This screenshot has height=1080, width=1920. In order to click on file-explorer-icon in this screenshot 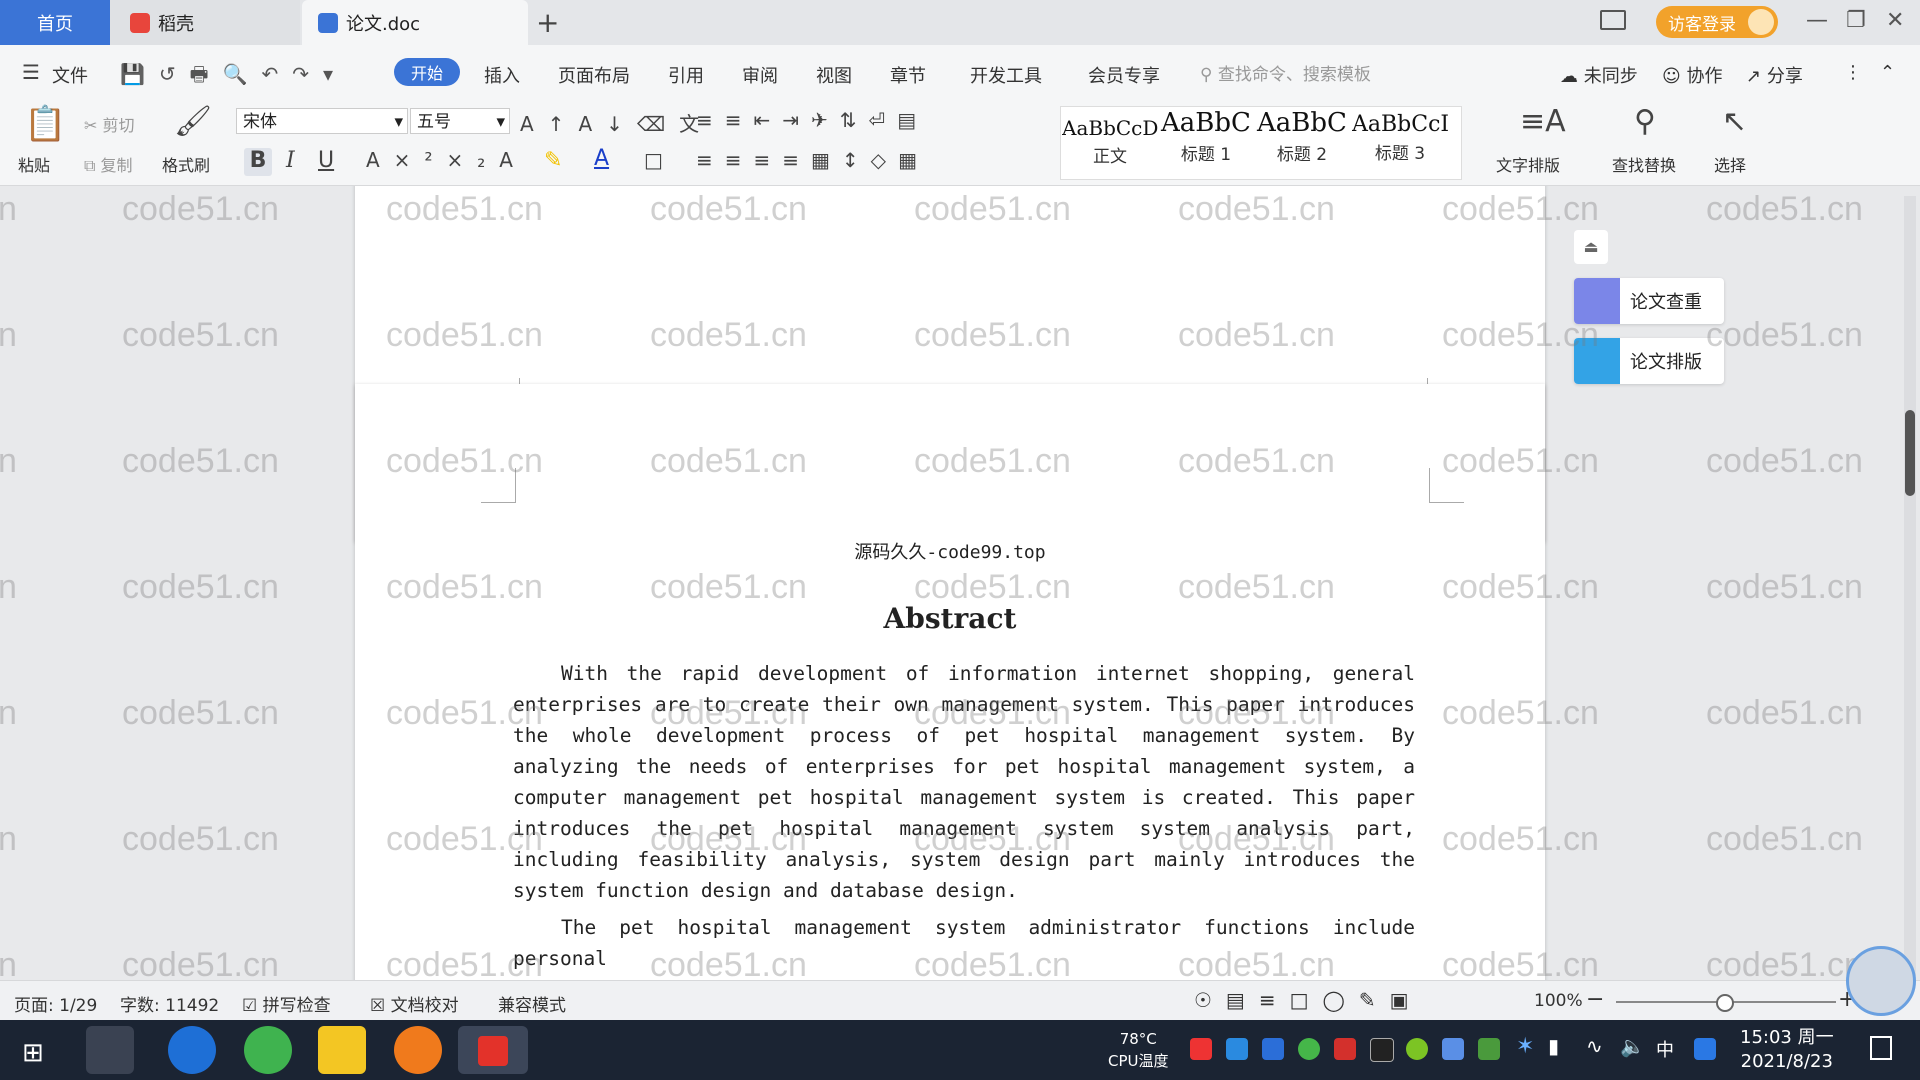, I will do `click(342, 1050)`.